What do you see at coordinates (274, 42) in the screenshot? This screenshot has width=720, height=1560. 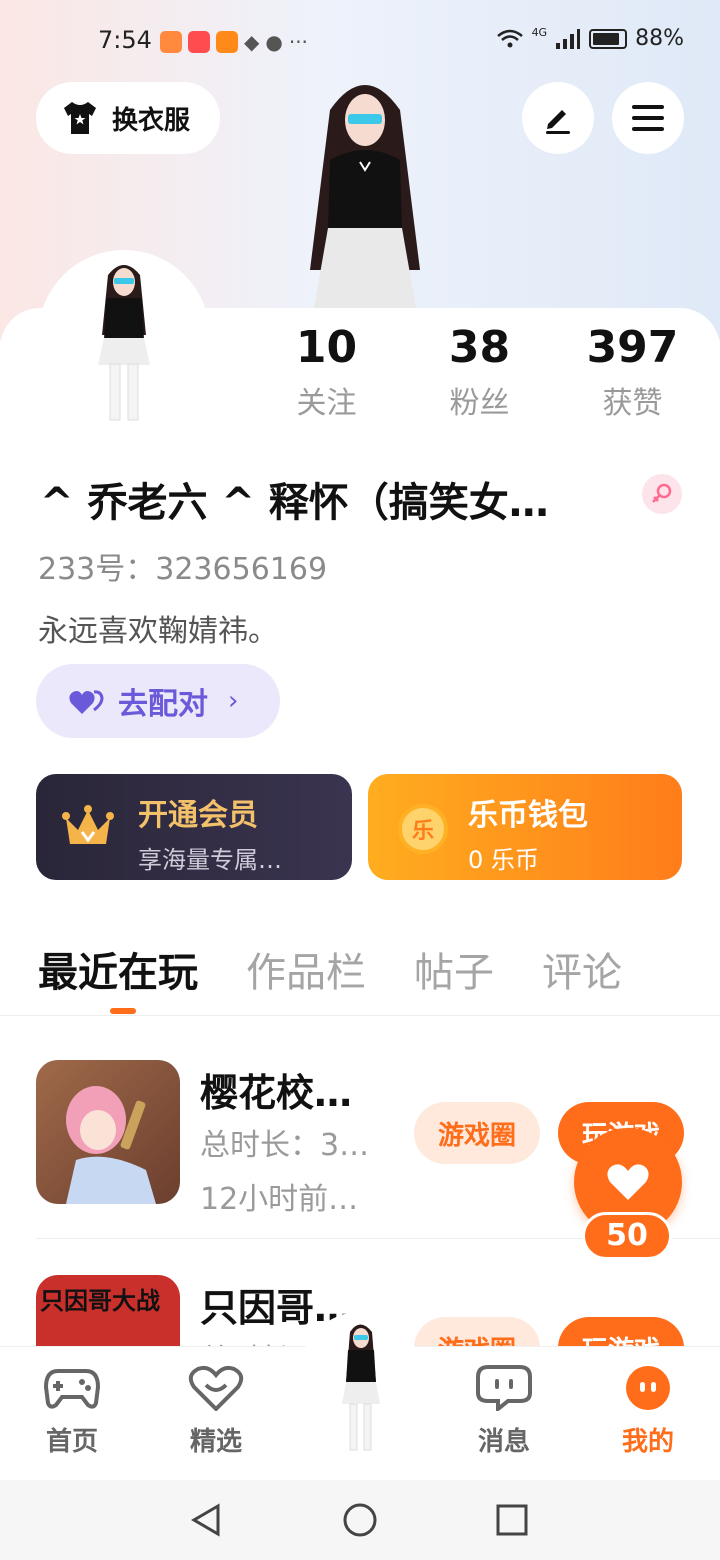 I see `globe-icon: ●` at bounding box center [274, 42].